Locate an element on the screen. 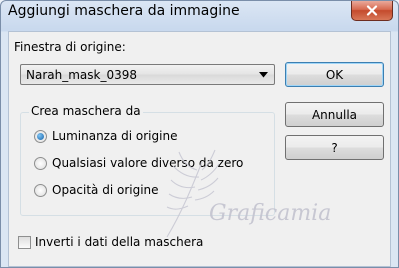 The image size is (399, 268). close-button is located at coordinates (372, 11).